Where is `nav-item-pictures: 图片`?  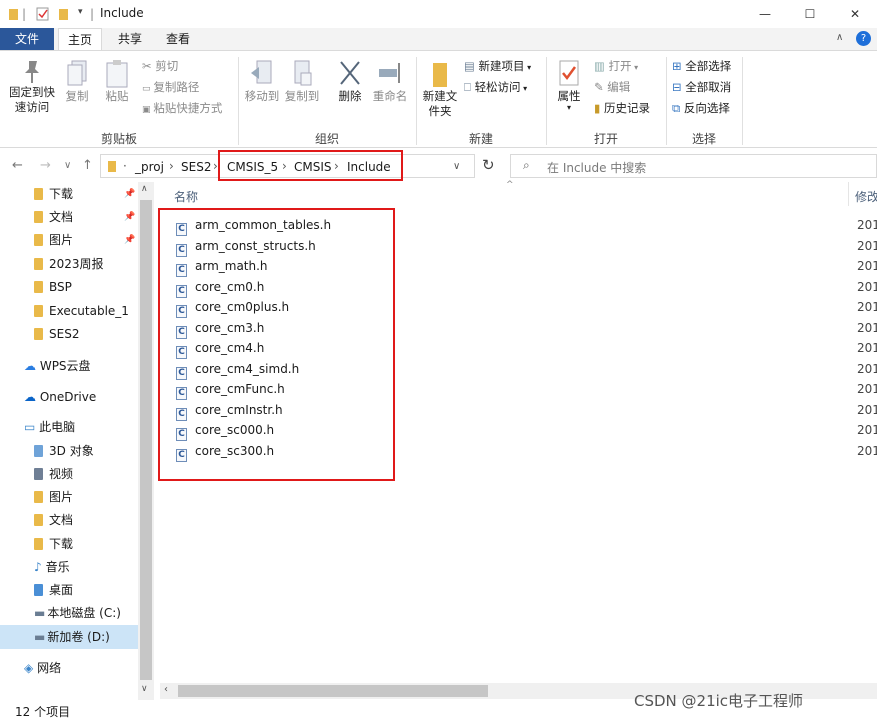
nav-item-pictures: 图片 is located at coordinates (53, 240).